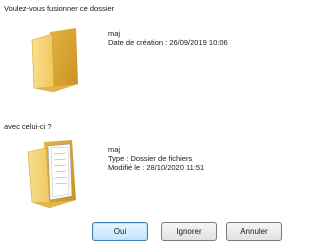 This screenshot has width=320, height=248. I want to click on source-folder-name: maj, so click(114, 33).